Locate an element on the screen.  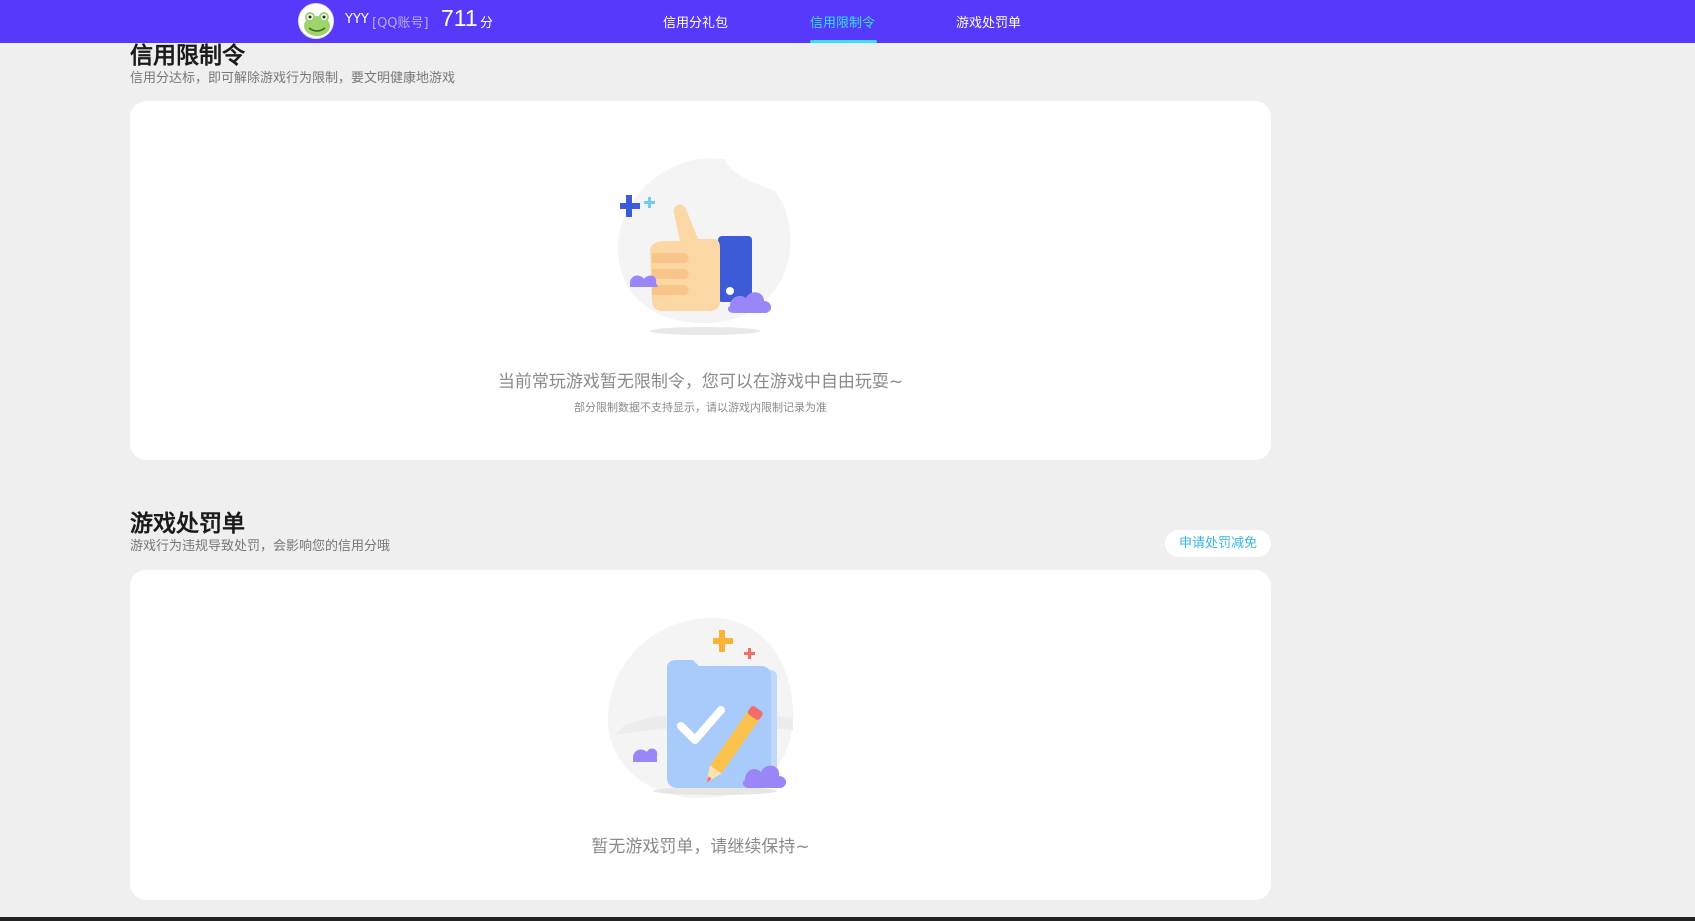
frog-avatar-icon is located at coordinates (317, 24).